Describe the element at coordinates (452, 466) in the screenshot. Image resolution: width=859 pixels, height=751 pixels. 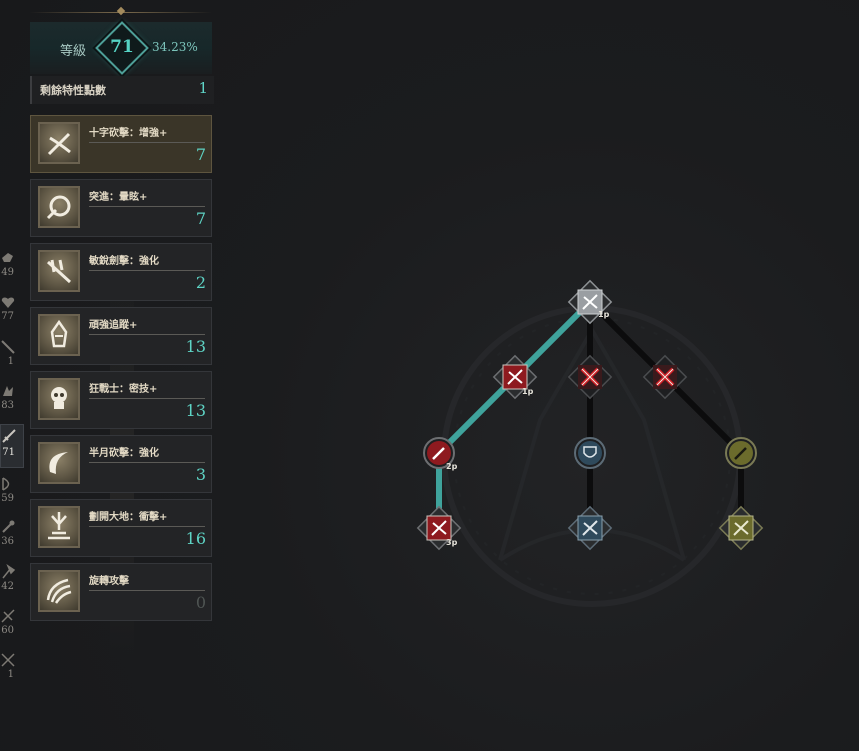
I see `node-cost-label: 2p` at that location.